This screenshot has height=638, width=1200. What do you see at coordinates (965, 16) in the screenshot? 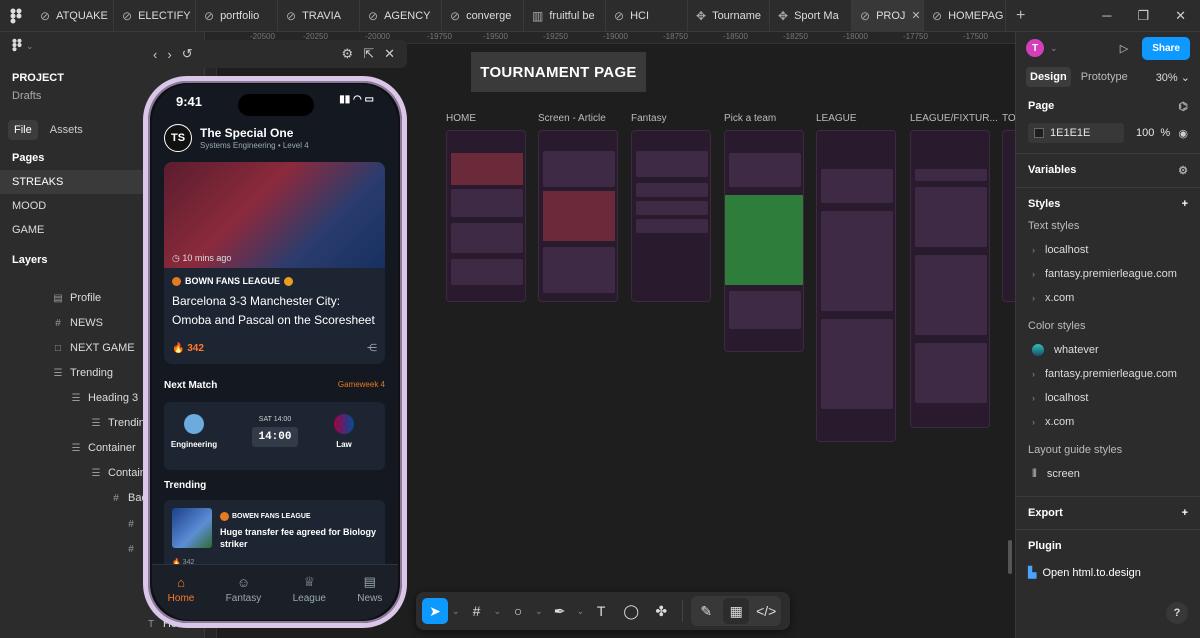
I see `tab-file: ⊘ HOMEPAG` at bounding box center [965, 16].